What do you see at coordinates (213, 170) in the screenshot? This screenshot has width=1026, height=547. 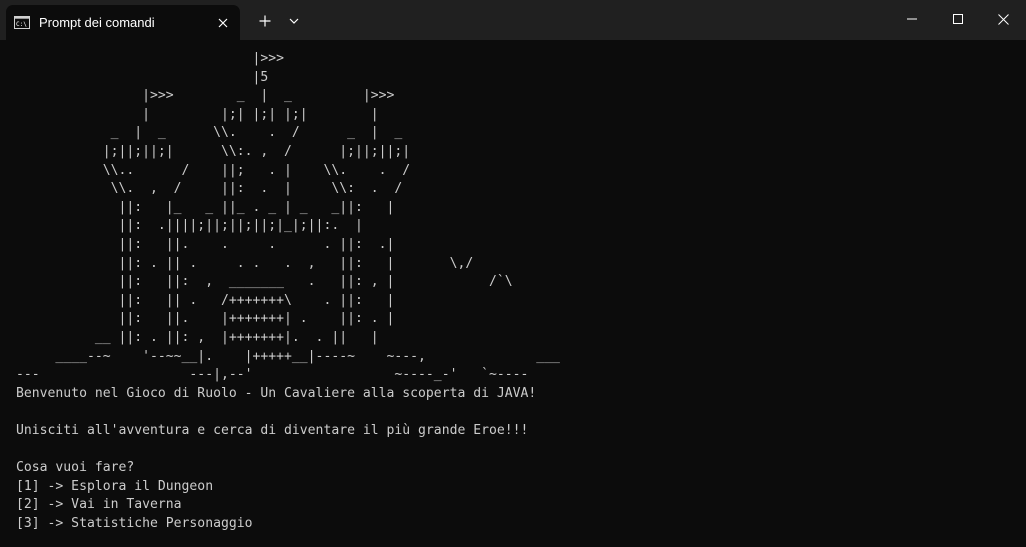 I see `console-line: \\.. / ||; . | \\. . /` at bounding box center [213, 170].